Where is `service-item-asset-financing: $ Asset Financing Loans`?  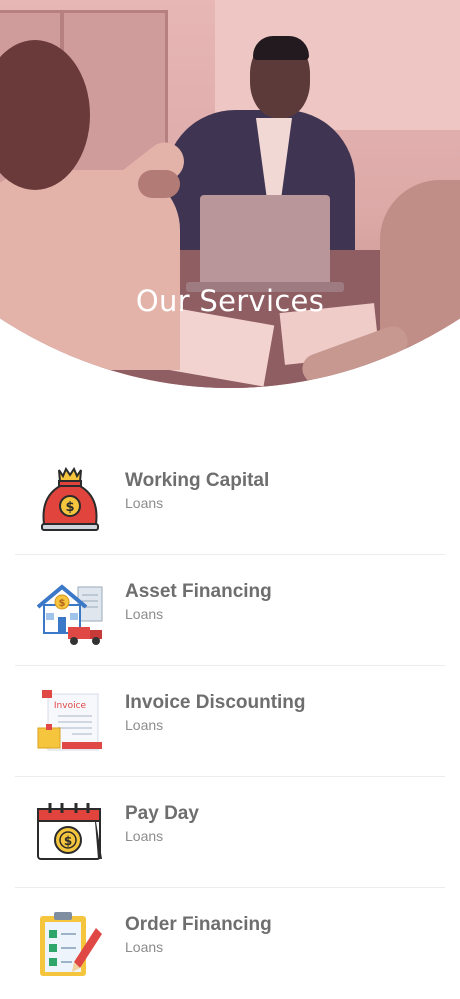 service-item-asset-financing: $ Asset Financing Loans is located at coordinates (230, 610).